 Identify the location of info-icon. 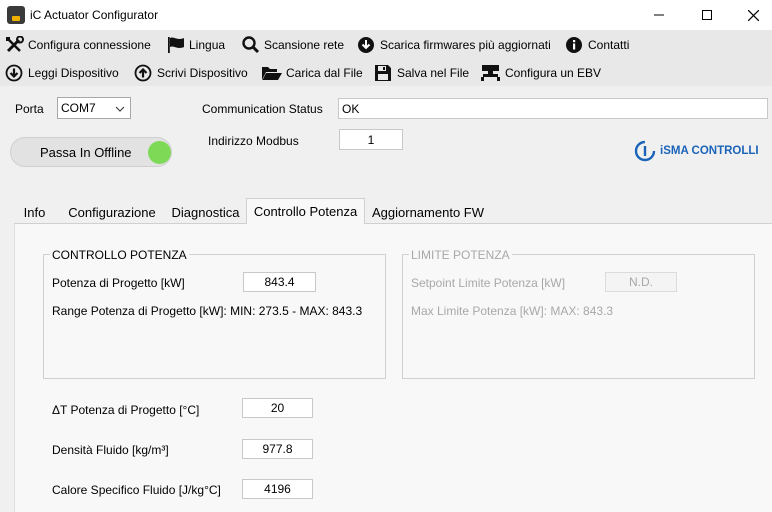
(574, 45).